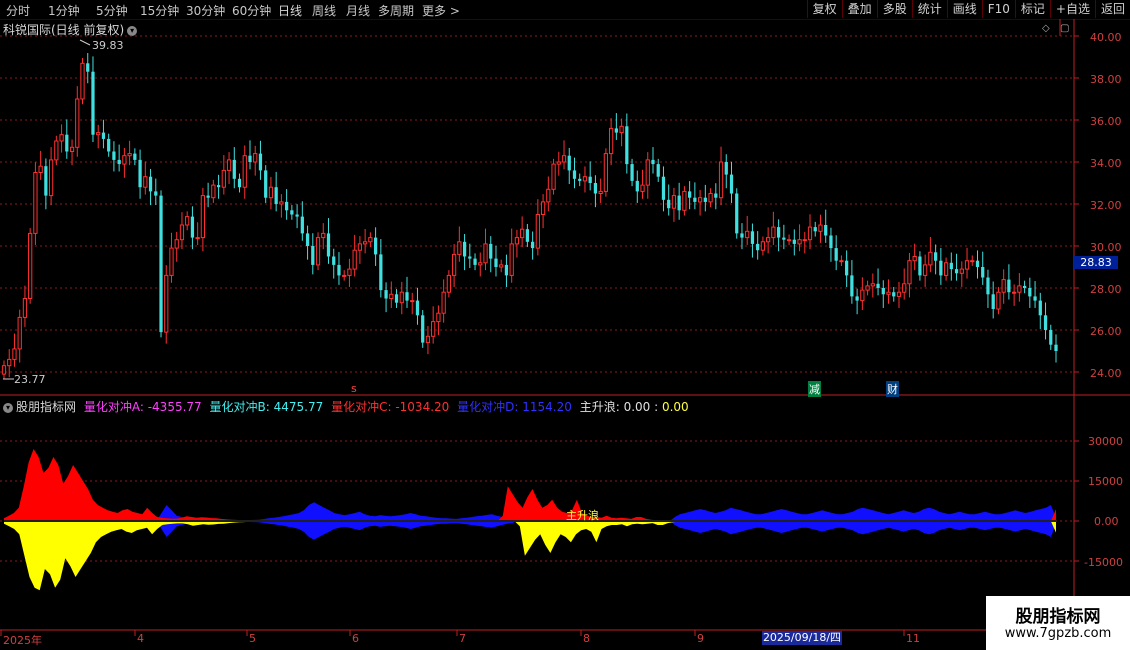  What do you see at coordinates (894, 9) in the screenshot?
I see `multi-stock-button: 多股` at bounding box center [894, 9].